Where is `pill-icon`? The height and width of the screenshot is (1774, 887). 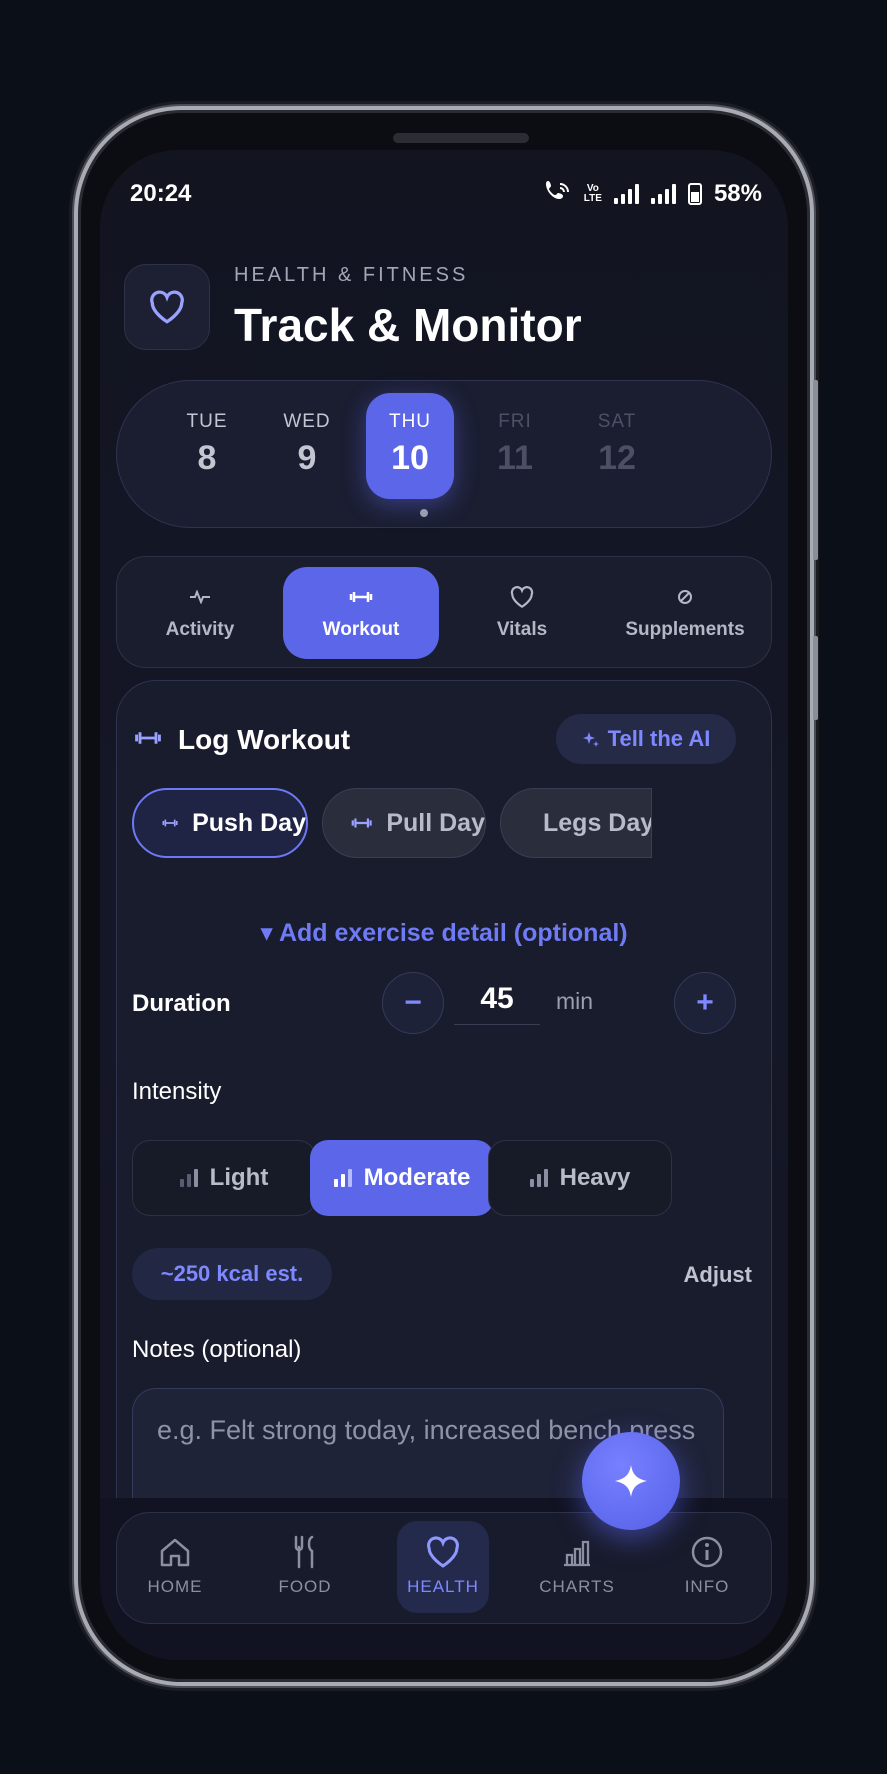 pill-icon is located at coordinates (685, 597).